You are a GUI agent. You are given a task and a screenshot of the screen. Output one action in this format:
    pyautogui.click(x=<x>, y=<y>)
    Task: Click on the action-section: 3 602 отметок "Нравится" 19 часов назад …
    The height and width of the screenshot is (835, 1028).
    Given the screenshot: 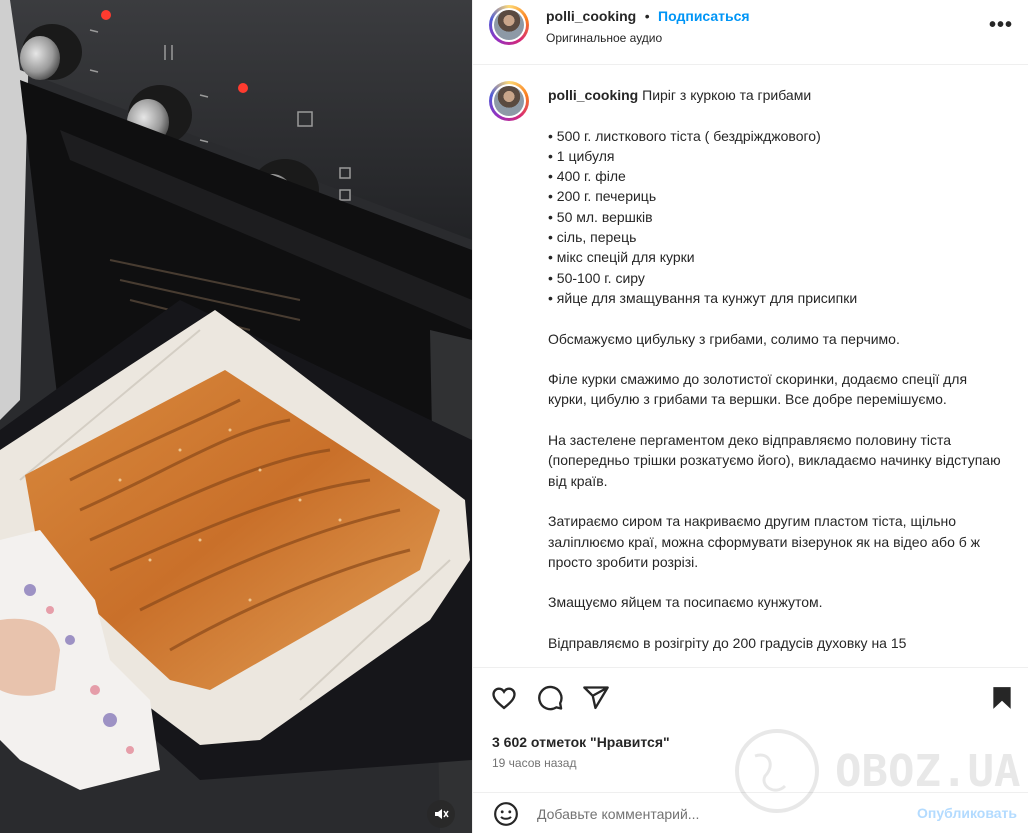 What is the action you would take?
    pyautogui.click(x=750, y=750)
    